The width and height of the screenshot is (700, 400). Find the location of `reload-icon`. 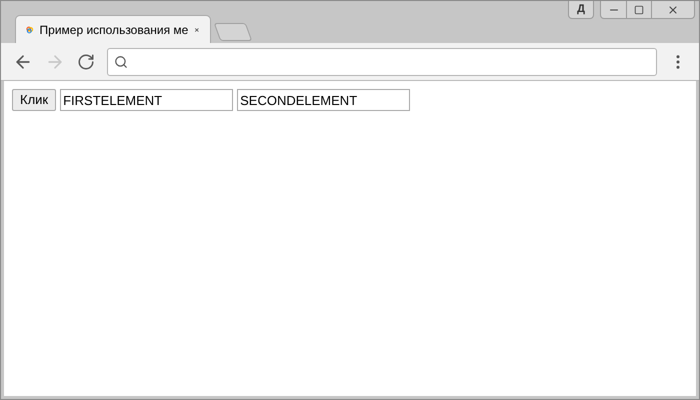

reload-icon is located at coordinates (86, 61).